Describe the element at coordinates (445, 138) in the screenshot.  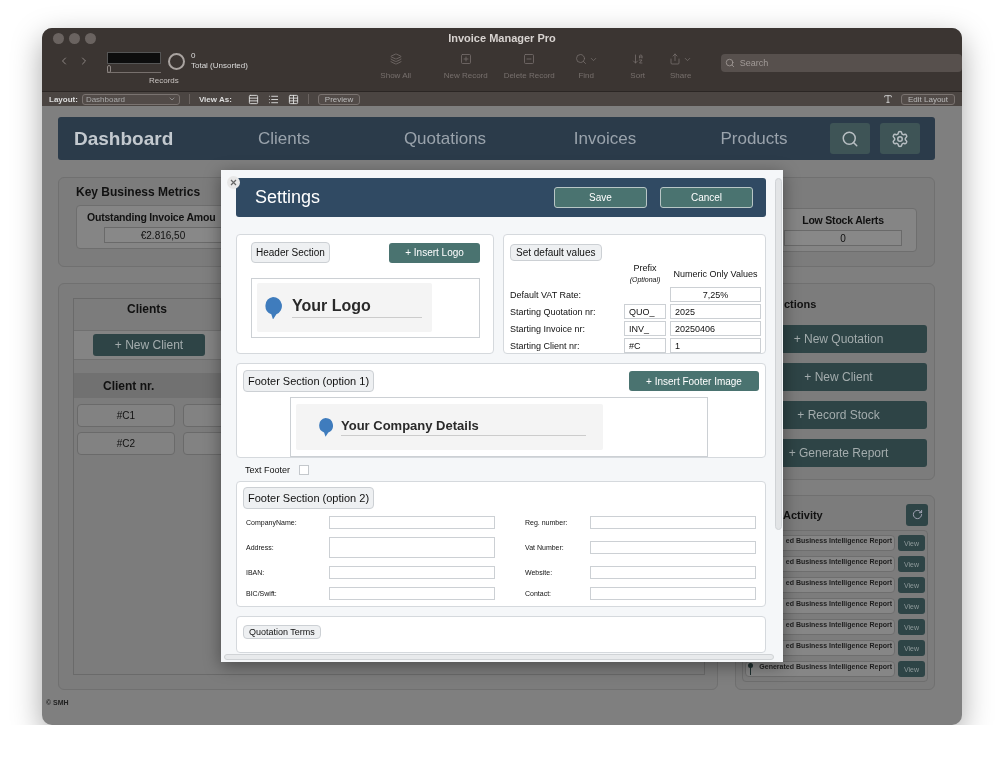
I see `nav-tab: Quotations` at that location.